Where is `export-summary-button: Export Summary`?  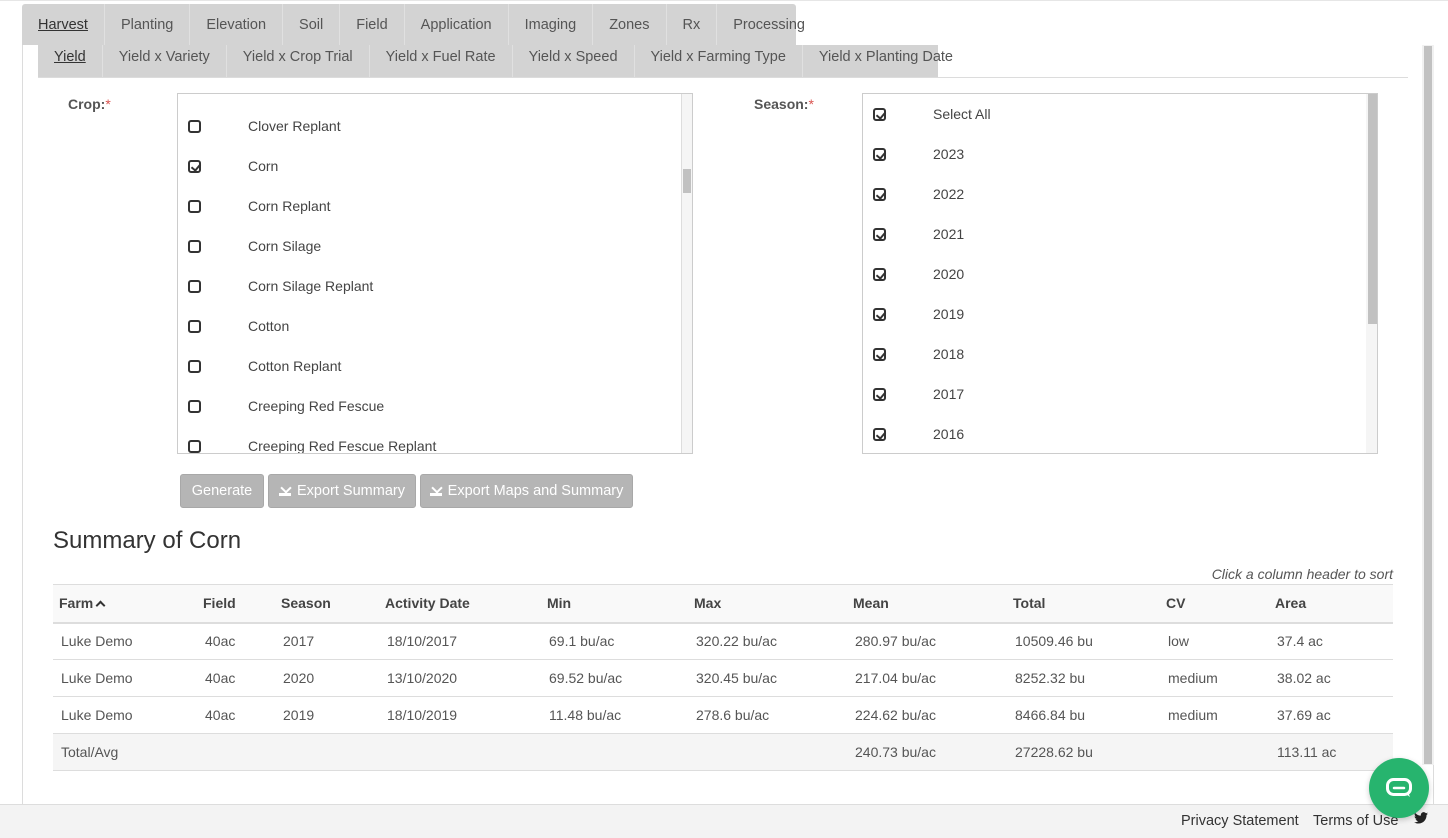 export-summary-button: Export Summary is located at coordinates (342, 491).